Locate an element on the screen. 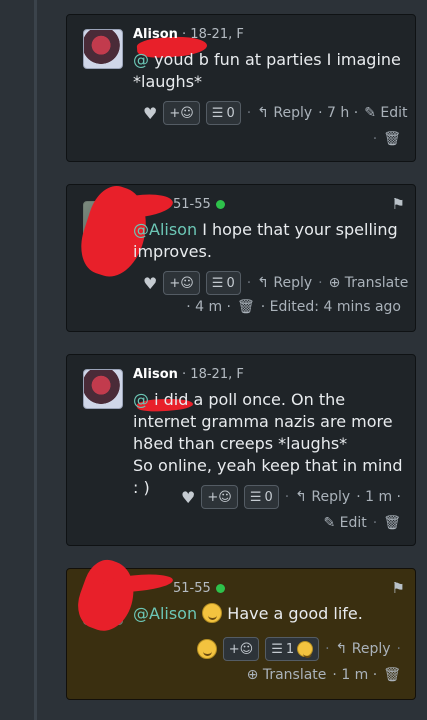 The image size is (427, 720). comment-text: Have a good life. is located at coordinates (292, 613).